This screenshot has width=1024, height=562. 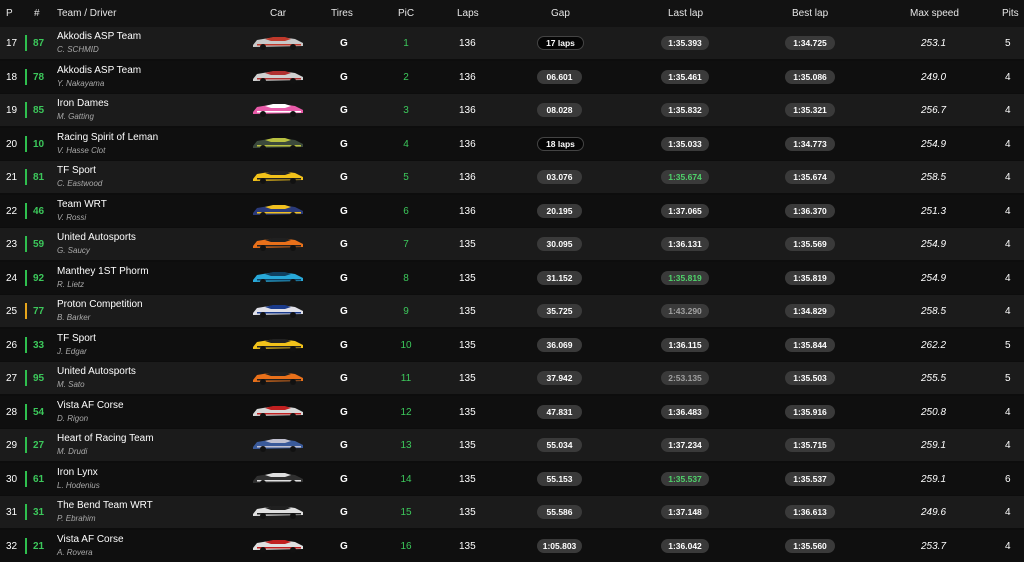 I want to click on header-last-lap: Last lap, so click(x=685, y=13).